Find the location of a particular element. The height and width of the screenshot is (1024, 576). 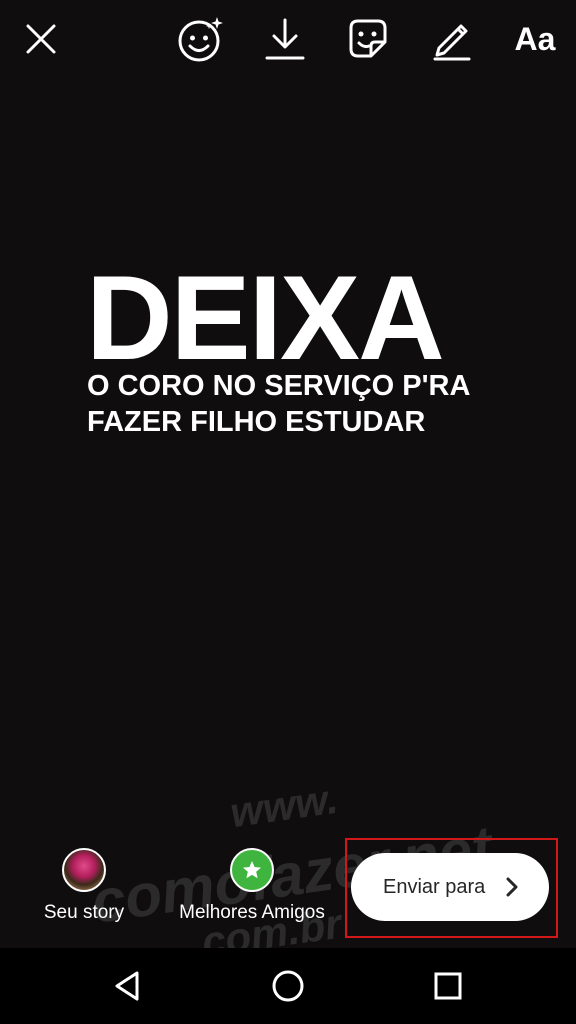

story-headline: DEIXA is located at coordinates (265, 318).